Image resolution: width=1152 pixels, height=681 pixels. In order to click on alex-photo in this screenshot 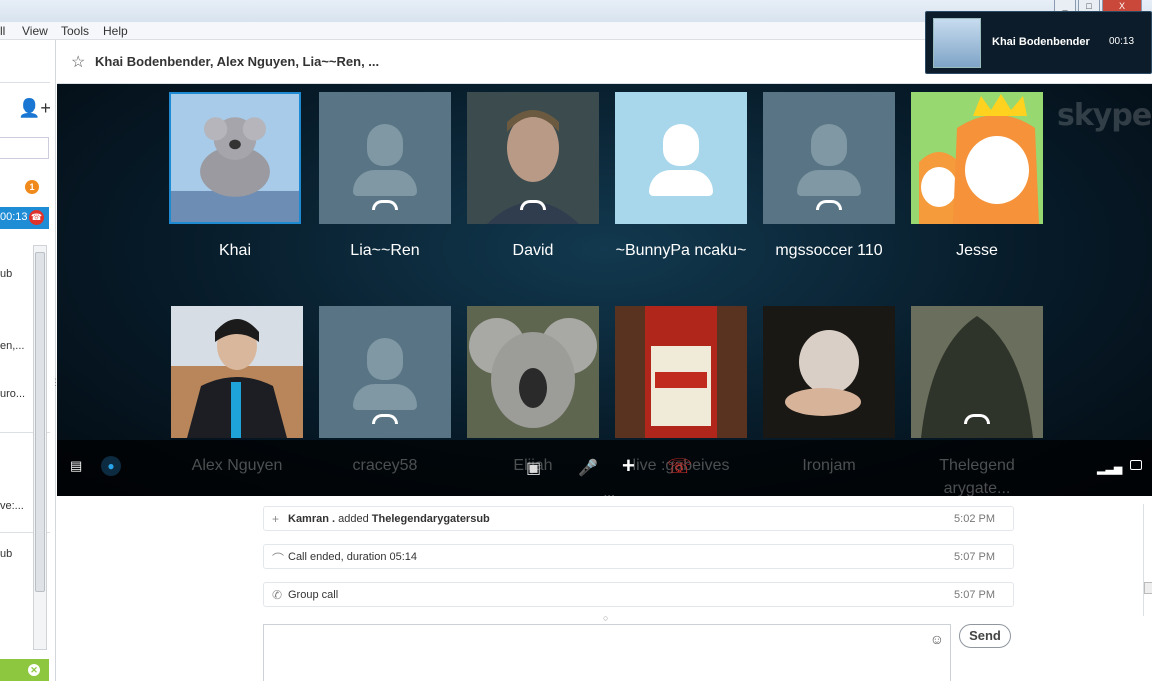, I will do `click(237, 372)`.